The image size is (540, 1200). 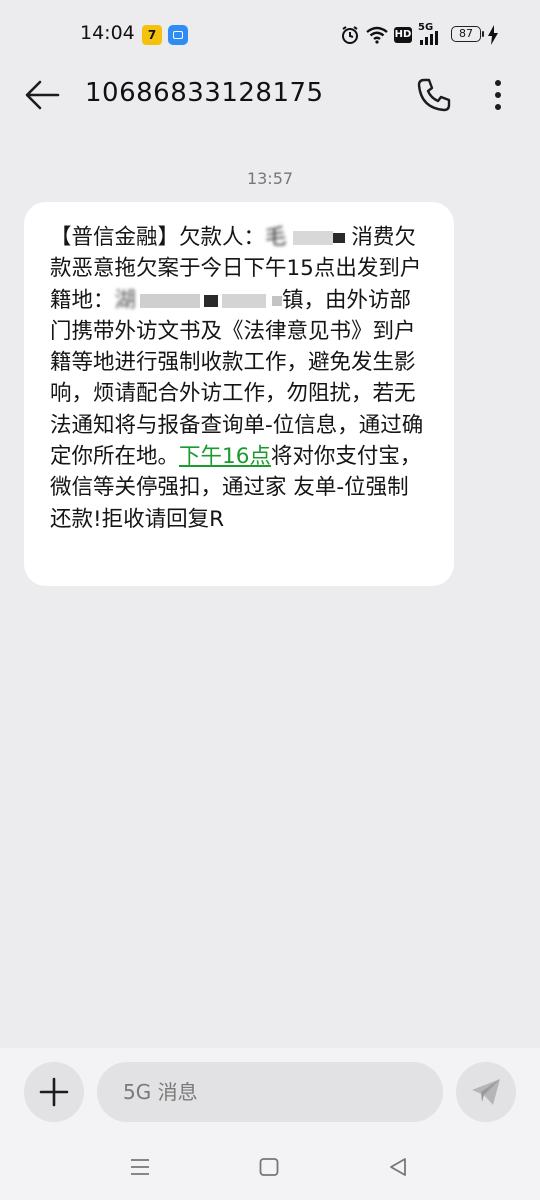 I want to click on conversation-header: 10686833128175, so click(x=270, y=95).